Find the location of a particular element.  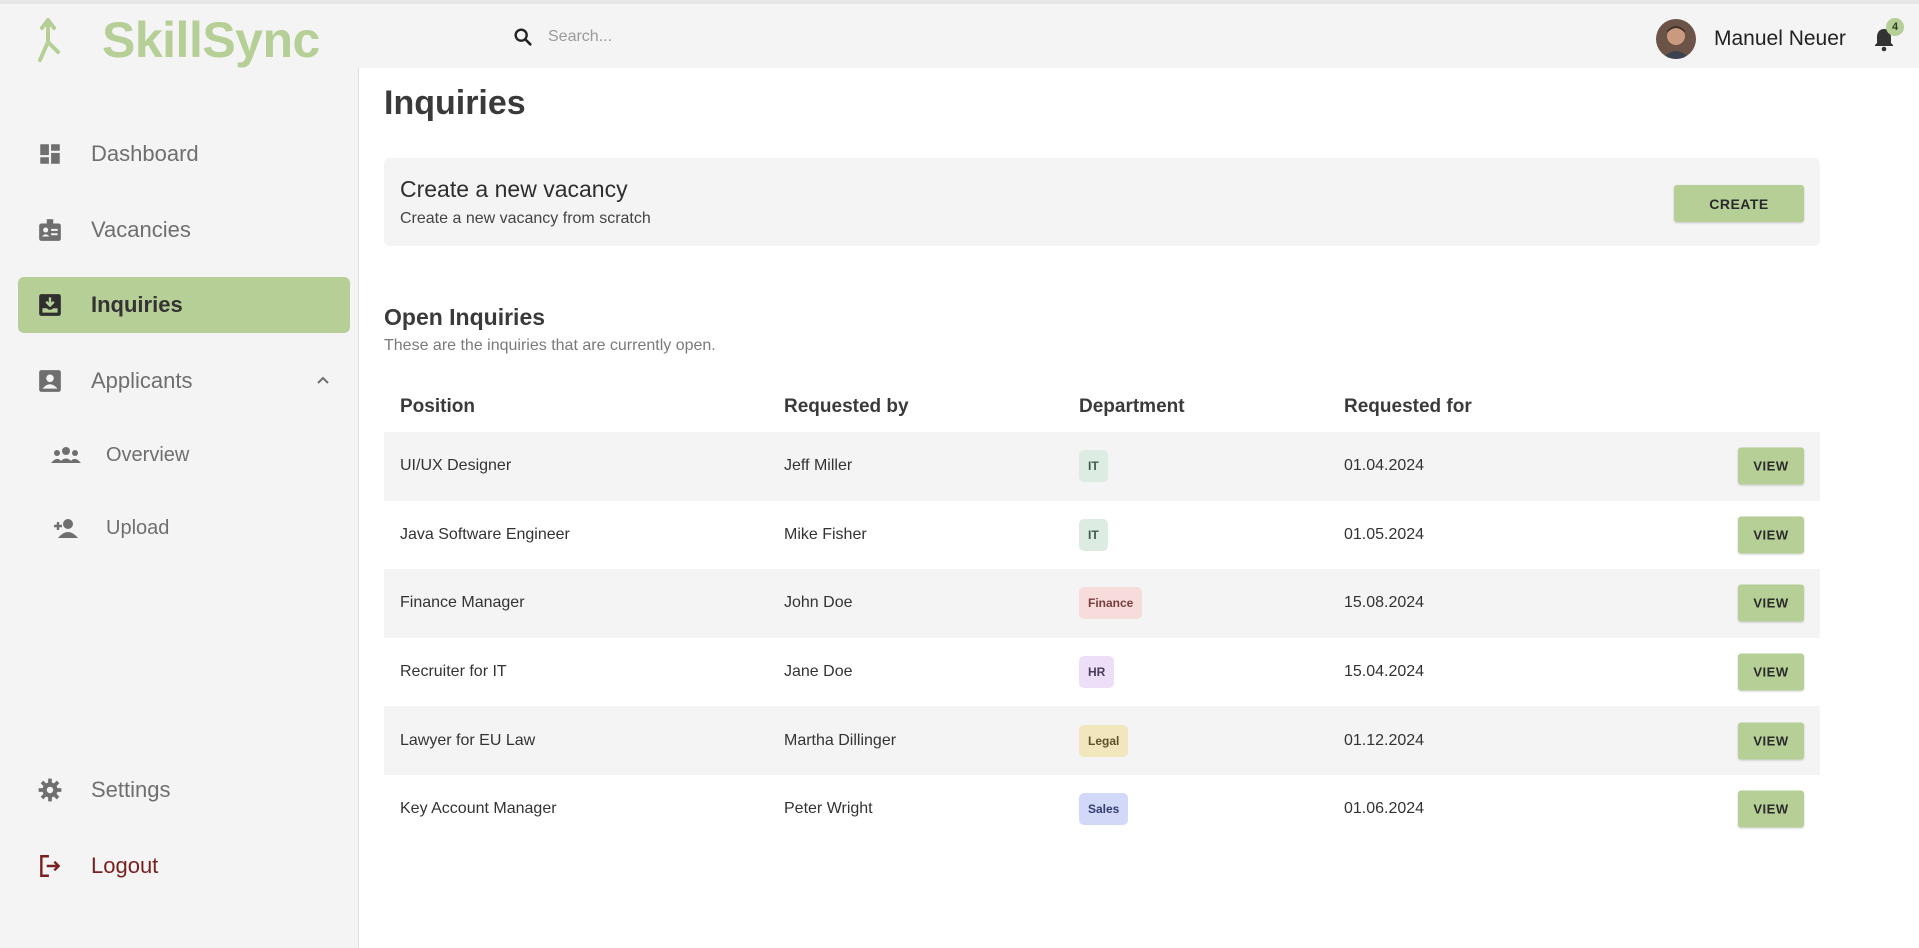

cell-requested-for: 01.06.2024 is located at coordinates (1384, 809).